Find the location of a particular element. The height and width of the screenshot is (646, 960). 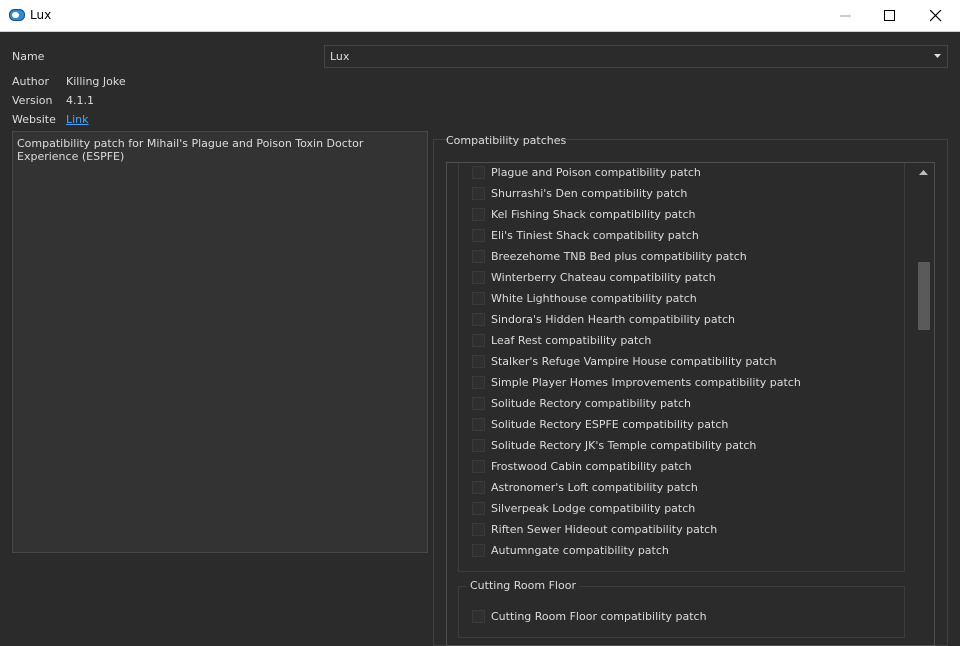

close-icon is located at coordinates (936, 16).